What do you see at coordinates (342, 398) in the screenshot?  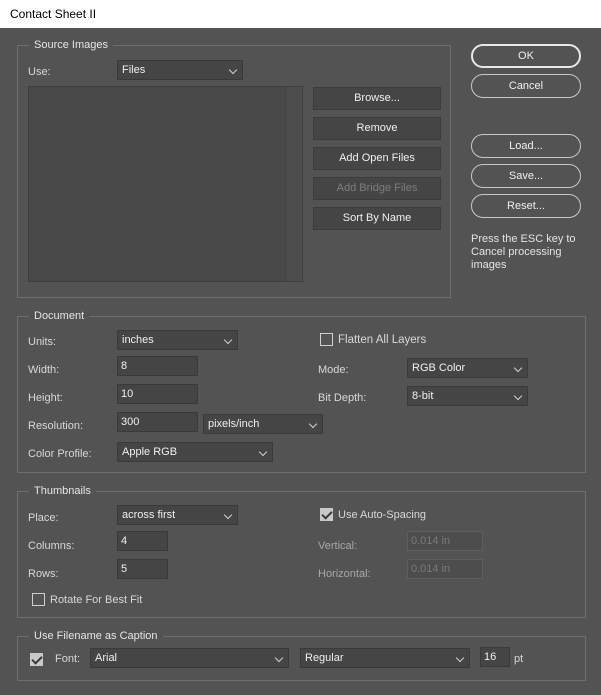 I see `bit-depth-label: Bit Depth:` at bounding box center [342, 398].